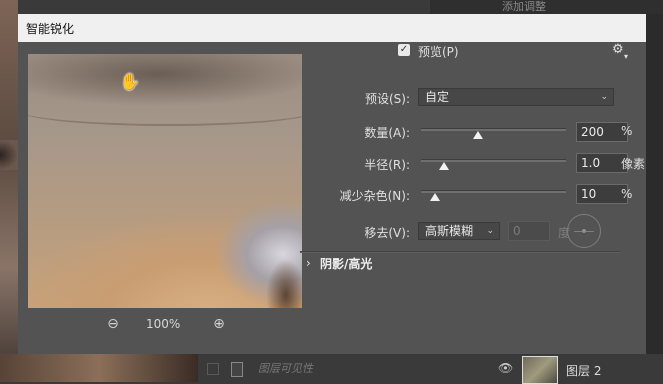 The height and width of the screenshot is (384, 663). Describe the element at coordinates (213, 369) in the screenshot. I see `lock-checkbox` at that location.